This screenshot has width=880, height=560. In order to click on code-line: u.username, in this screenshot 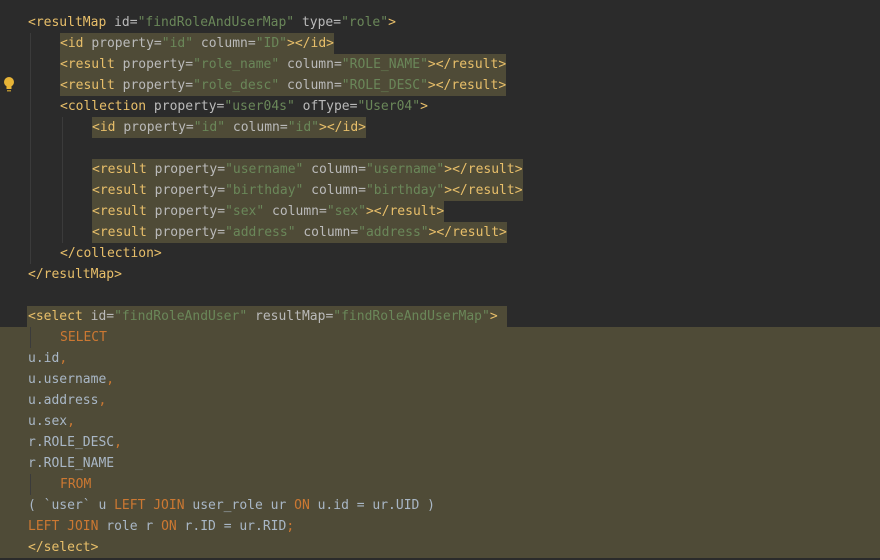, I will do `click(440, 379)`.